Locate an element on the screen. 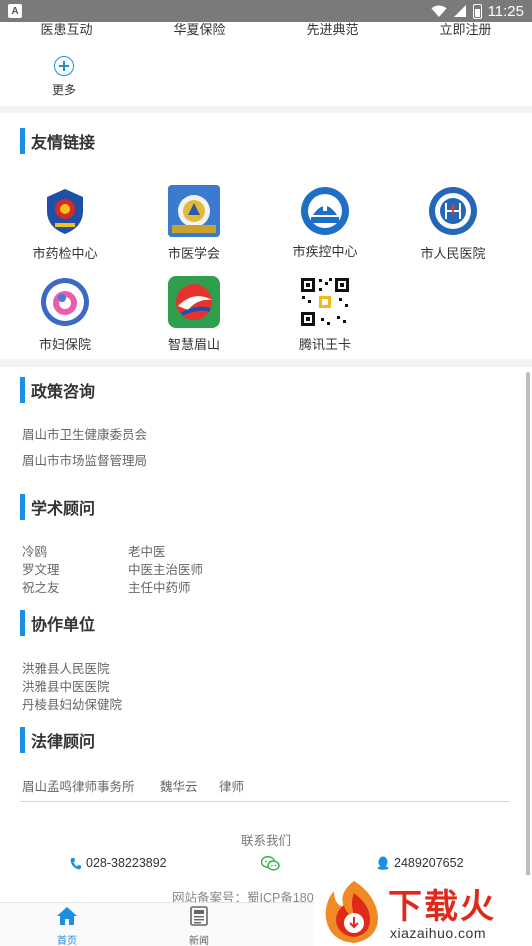  friend-link-cdc: 市疾控中心 is located at coordinates (325, 222).